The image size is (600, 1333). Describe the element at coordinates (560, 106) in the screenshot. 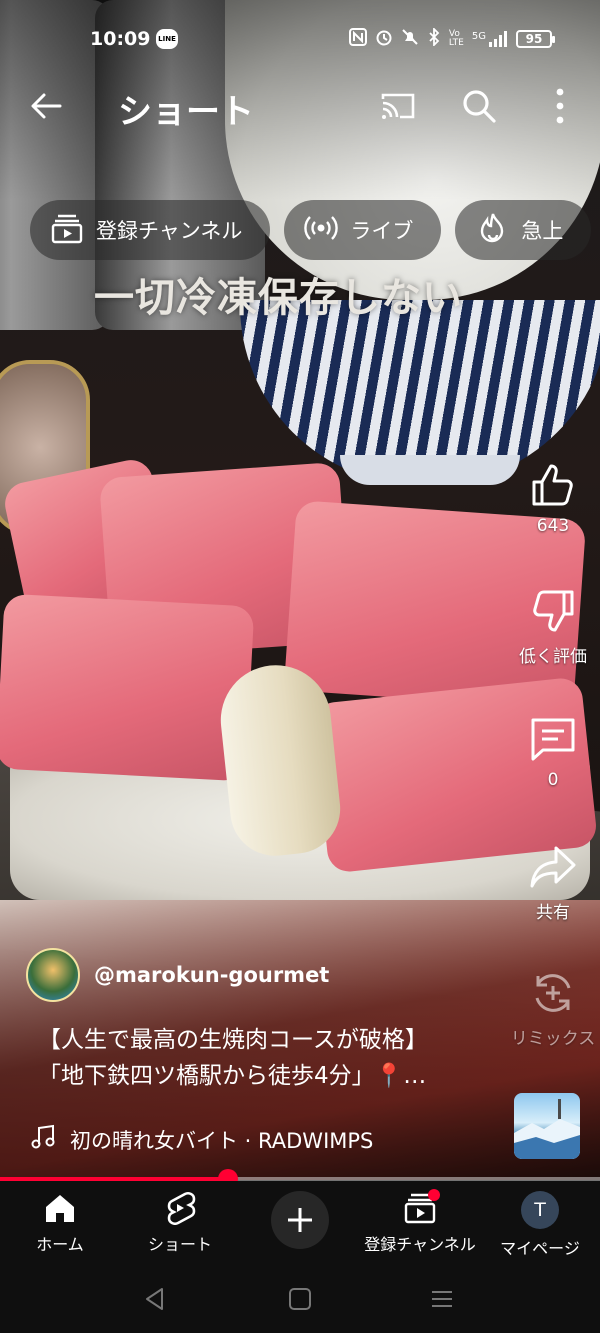

I see `more-options-icon` at that location.